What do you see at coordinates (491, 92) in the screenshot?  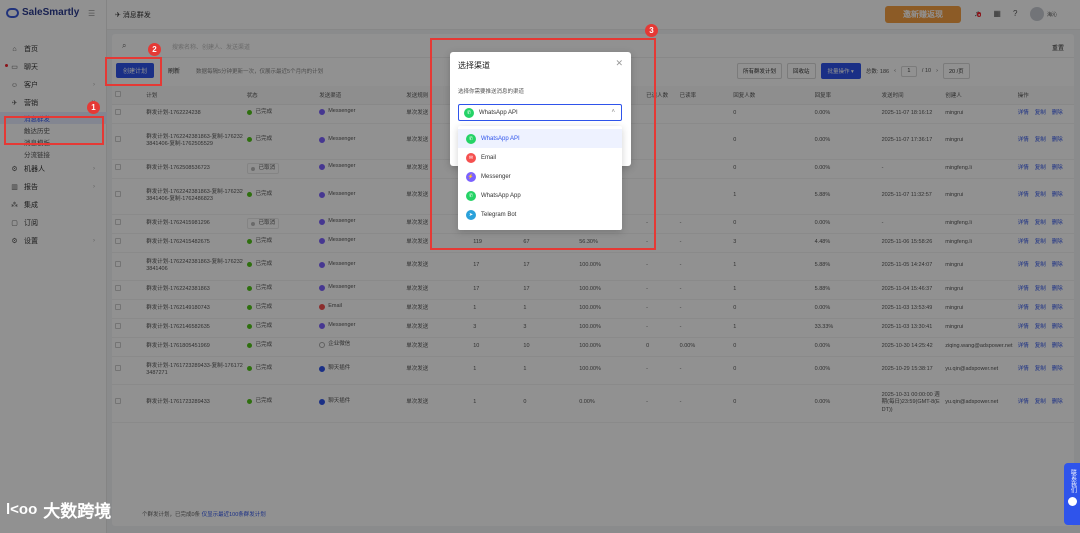 I see `modal-label: 选择你需要推送消息的渠道` at bounding box center [491, 92].